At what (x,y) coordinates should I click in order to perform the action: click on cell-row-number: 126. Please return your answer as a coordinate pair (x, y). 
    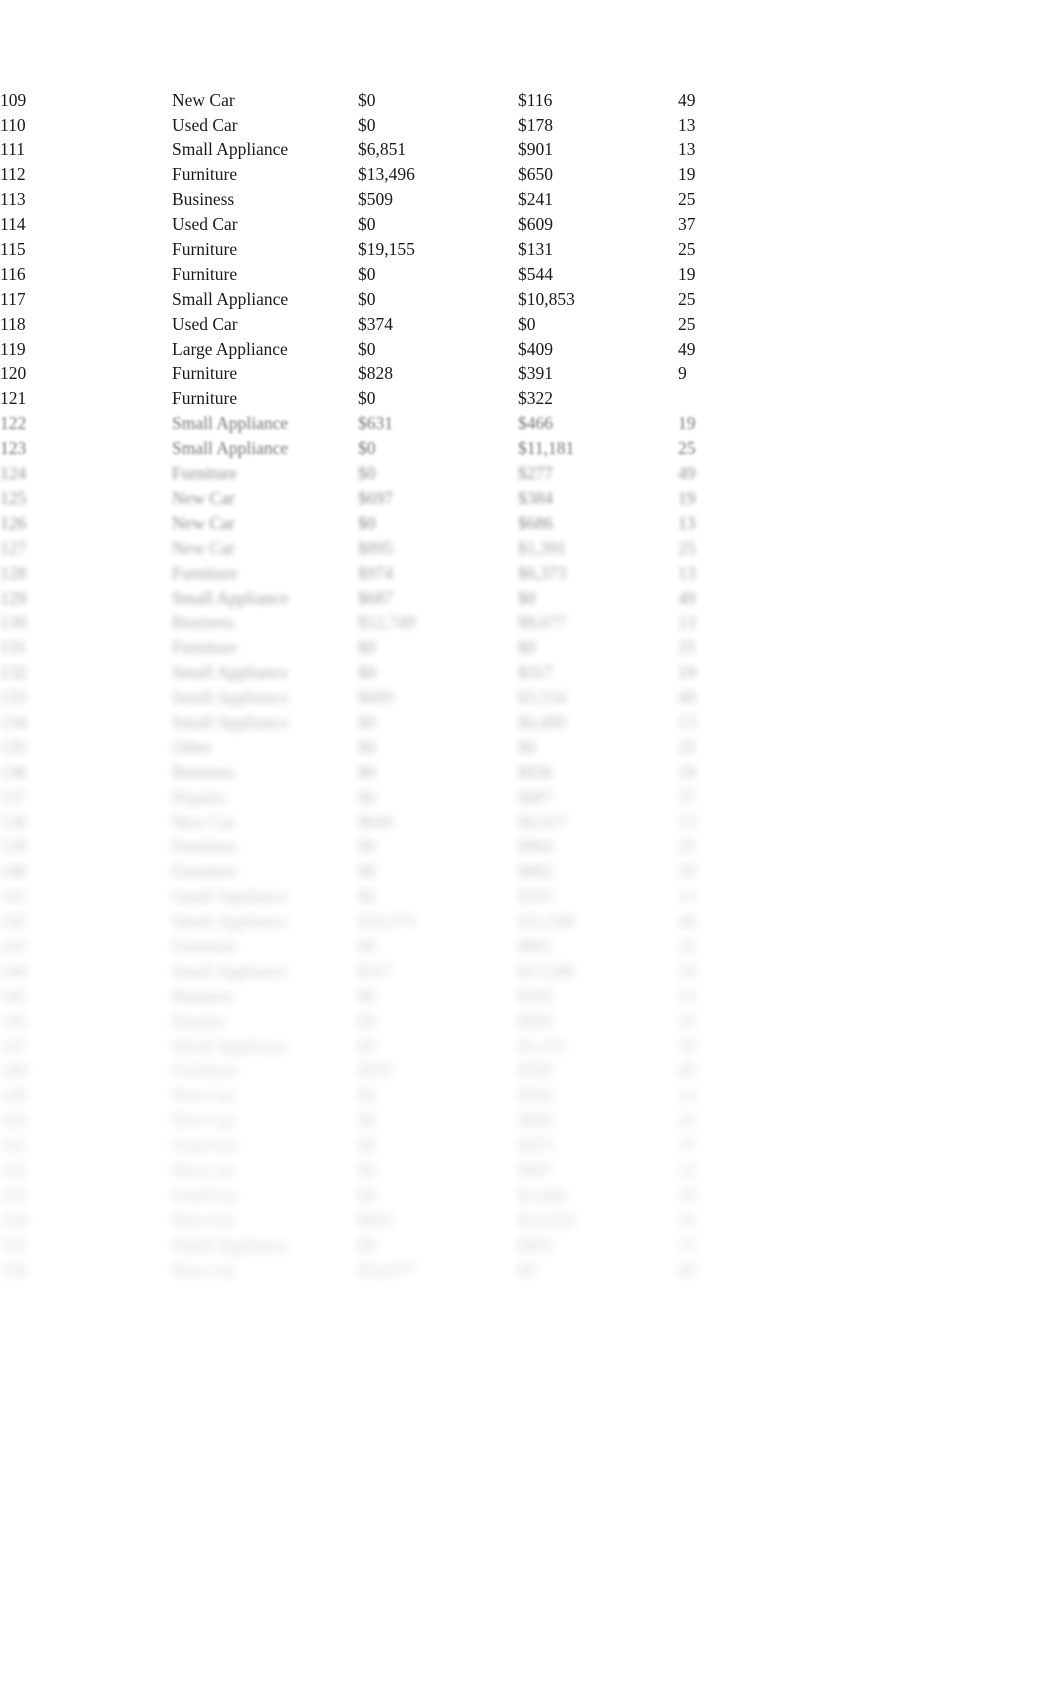
    Looking at the image, I should click on (86, 523).